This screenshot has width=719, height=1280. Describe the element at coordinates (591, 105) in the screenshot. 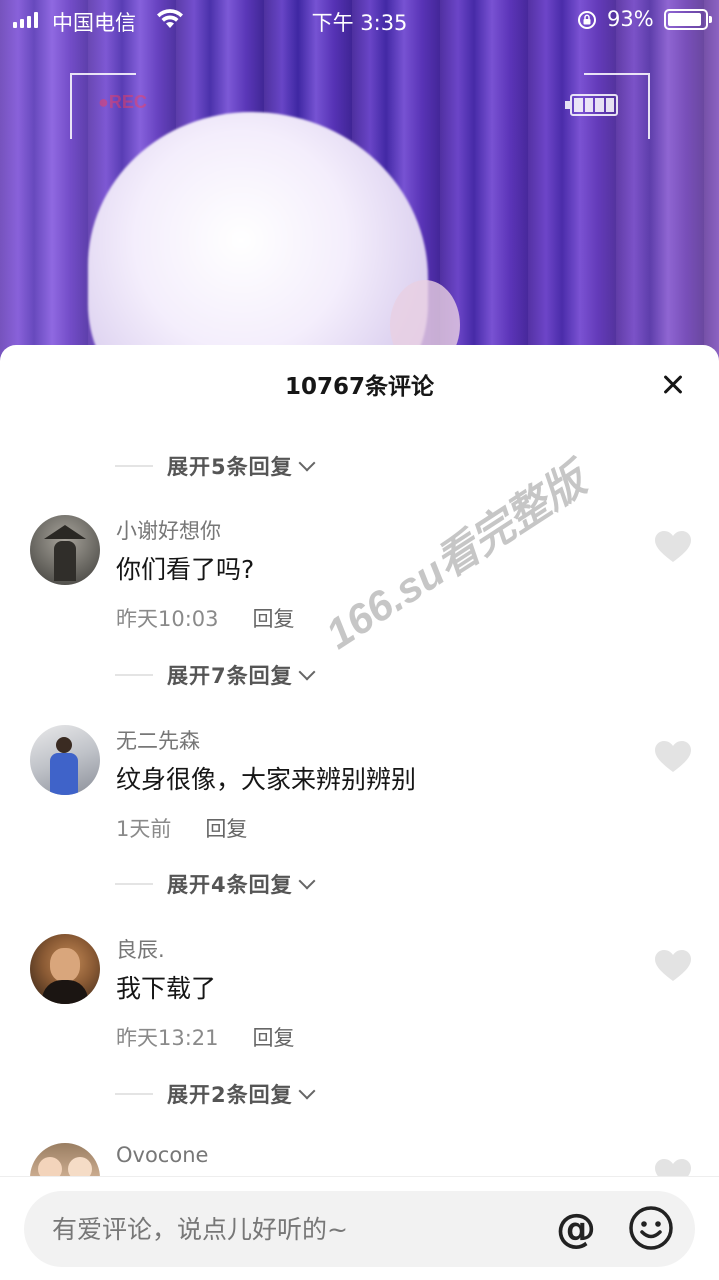

I see `camera-battery-icon` at that location.